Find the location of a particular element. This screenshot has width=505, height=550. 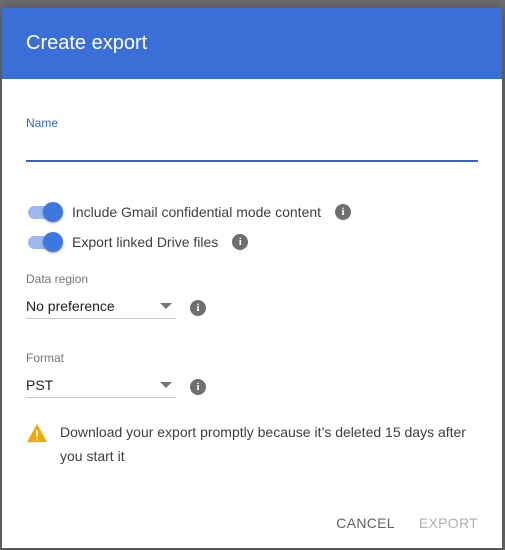

name-label: Name is located at coordinates (42, 123).